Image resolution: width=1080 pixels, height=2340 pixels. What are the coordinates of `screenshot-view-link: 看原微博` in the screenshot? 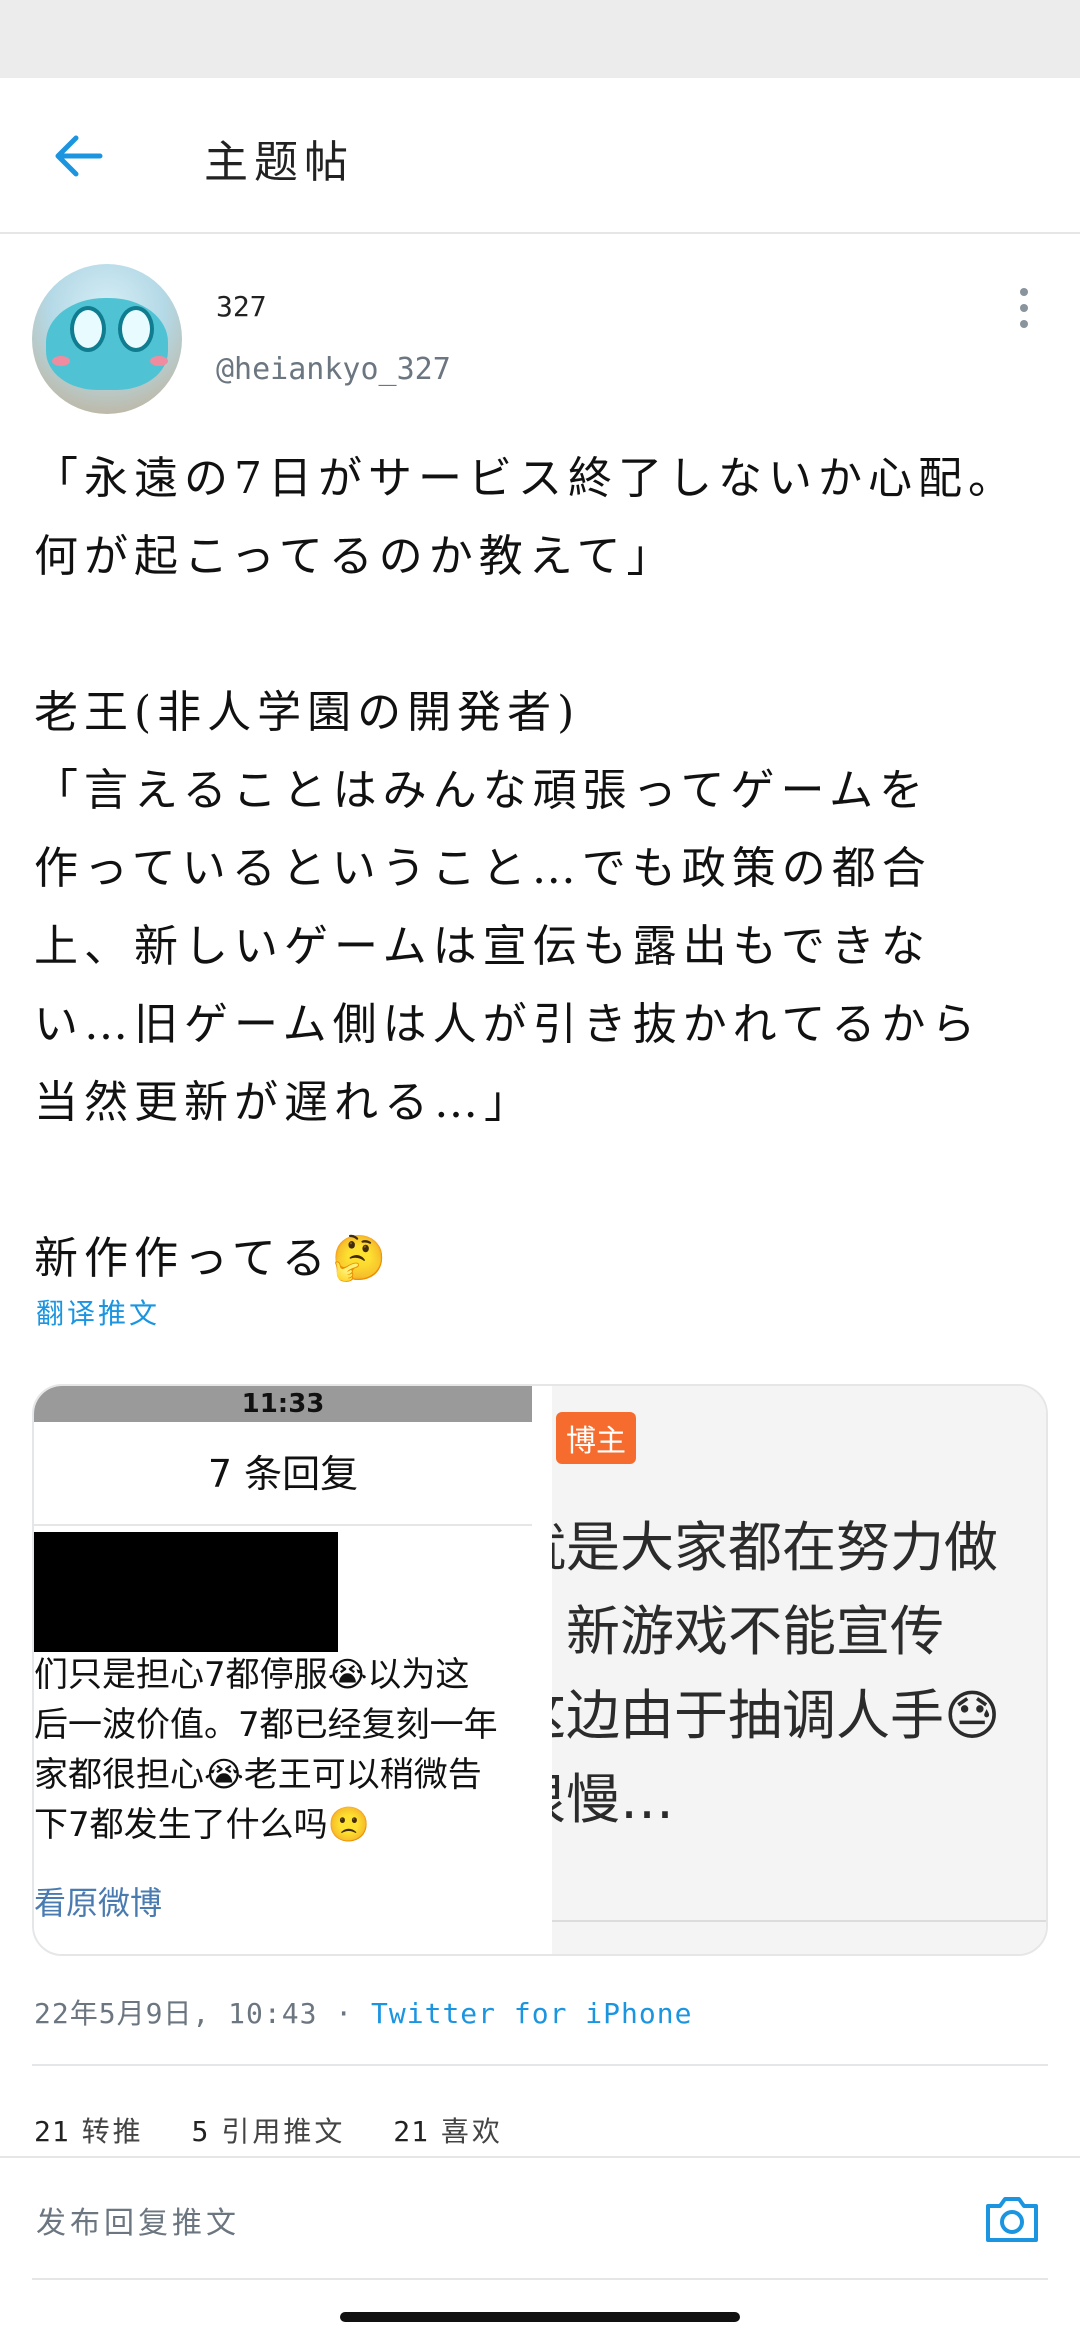 It's located at (98, 1903).